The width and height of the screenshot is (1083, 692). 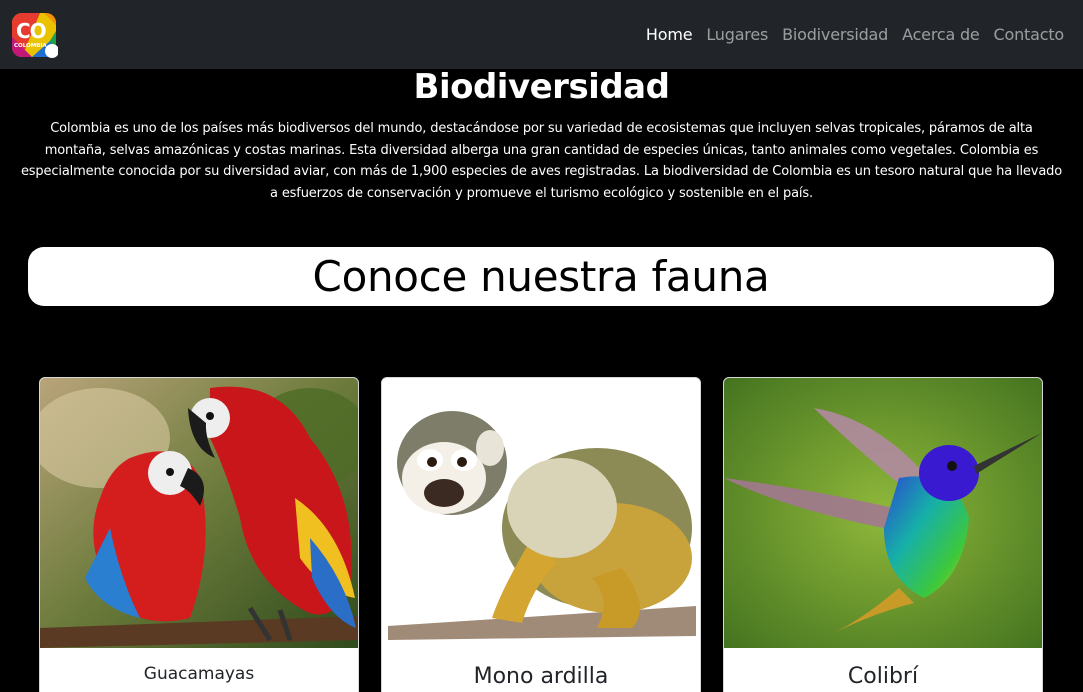 I want to click on fauna-card-mono-ardilla: Mono ardilla, so click(x=541, y=534).